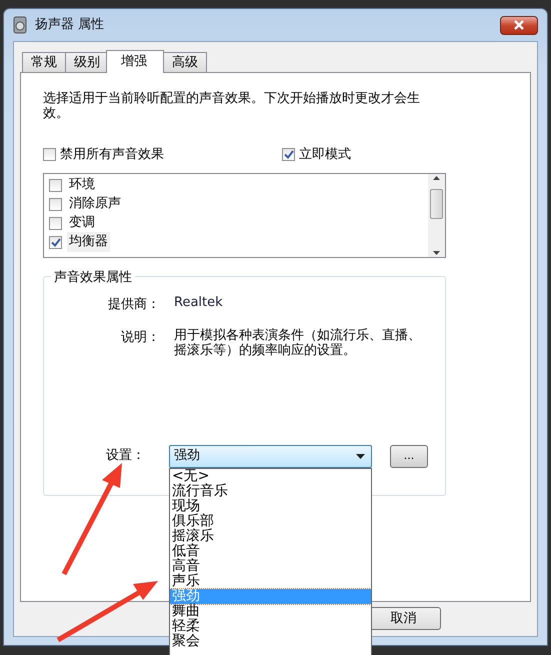  I want to click on checkbox-label: 禁用所有声音效果, so click(112, 154).